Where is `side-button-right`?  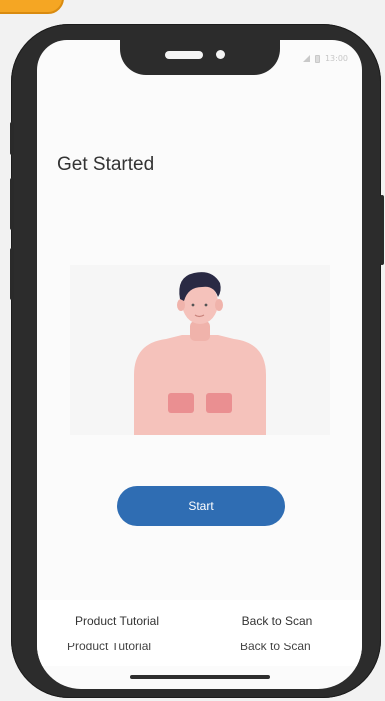 side-button-right is located at coordinates (382, 230).